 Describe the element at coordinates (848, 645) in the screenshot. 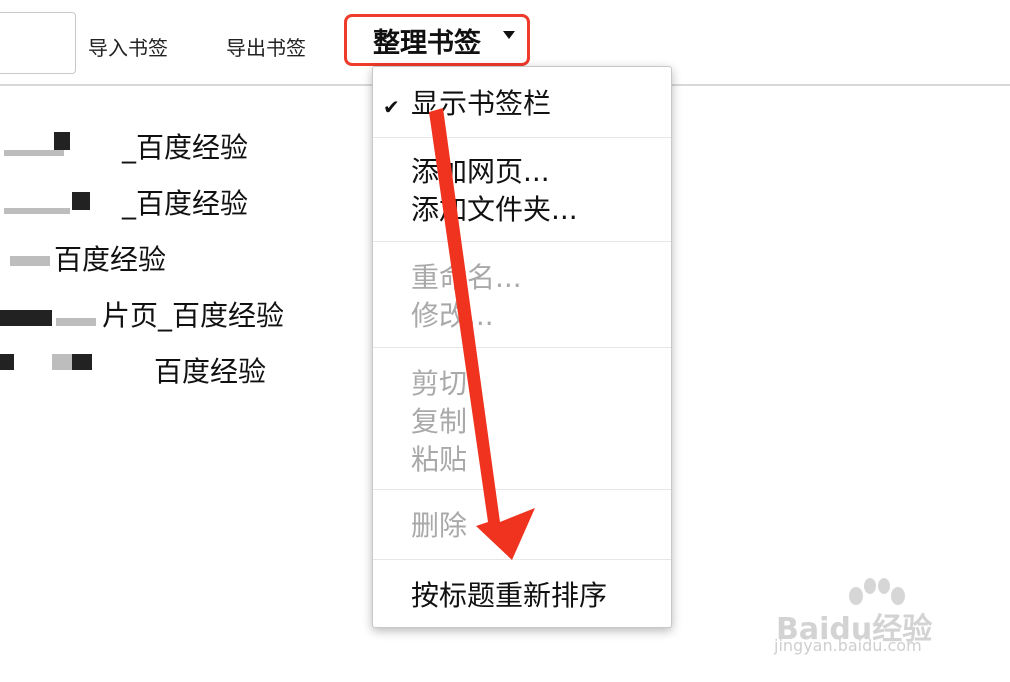

I see `watermark-url: jingyan.baidu.com` at that location.